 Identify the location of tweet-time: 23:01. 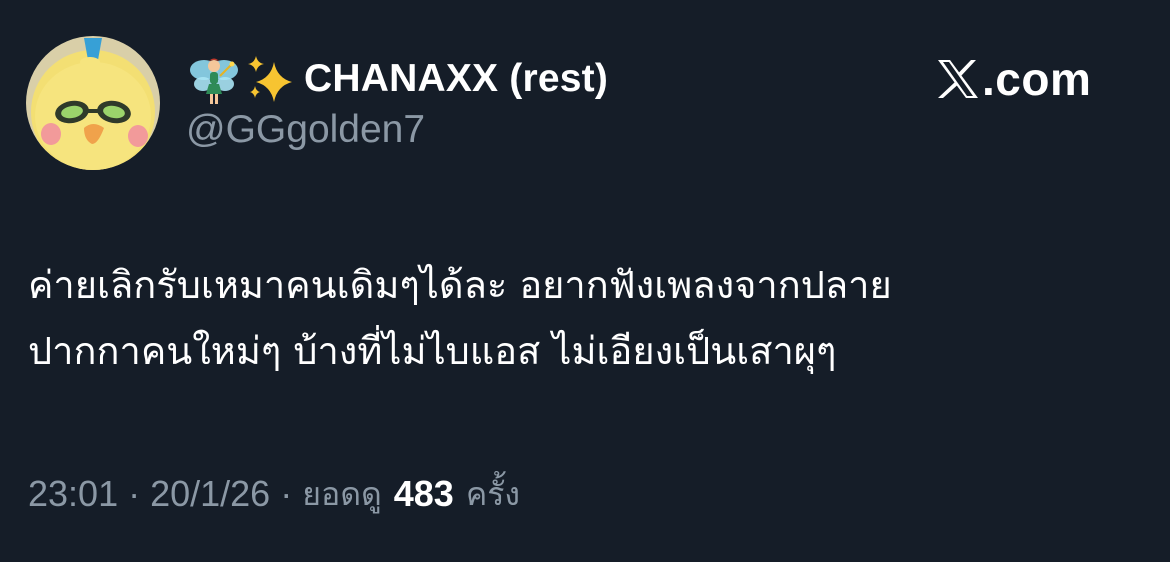
(73, 494).